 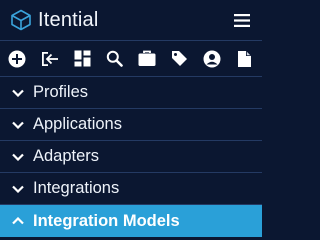 What do you see at coordinates (66, 156) in the screenshot?
I see `nav-item-label: Adapters` at bounding box center [66, 156].